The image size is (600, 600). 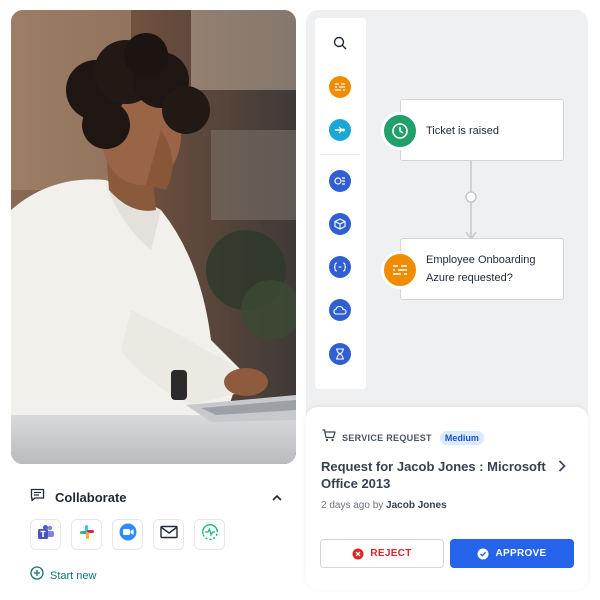 I want to click on chat-icon, so click(x=37, y=497).